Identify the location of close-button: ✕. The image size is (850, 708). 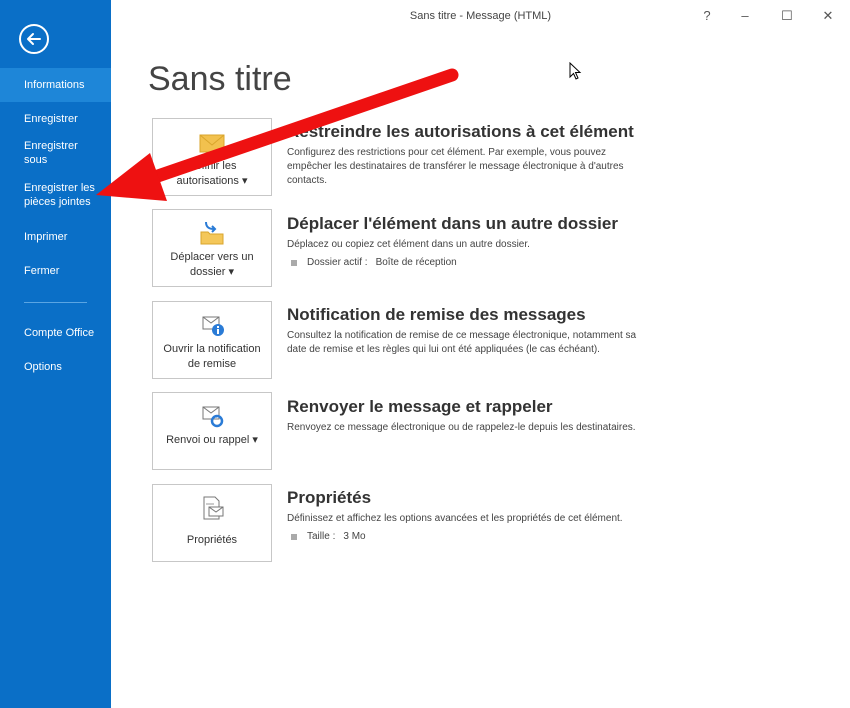
(828, 16).